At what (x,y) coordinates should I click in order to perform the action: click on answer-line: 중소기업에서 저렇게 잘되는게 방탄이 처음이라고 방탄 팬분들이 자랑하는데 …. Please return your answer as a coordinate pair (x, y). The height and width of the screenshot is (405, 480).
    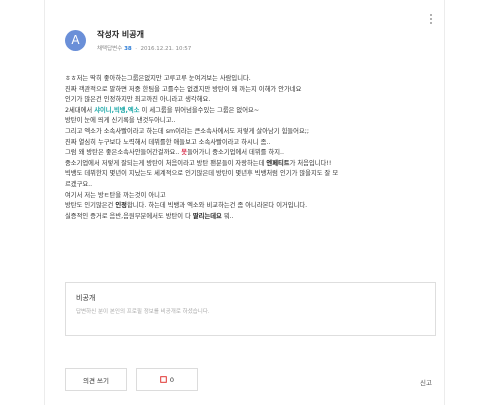
    Looking at the image, I should click on (251, 164).